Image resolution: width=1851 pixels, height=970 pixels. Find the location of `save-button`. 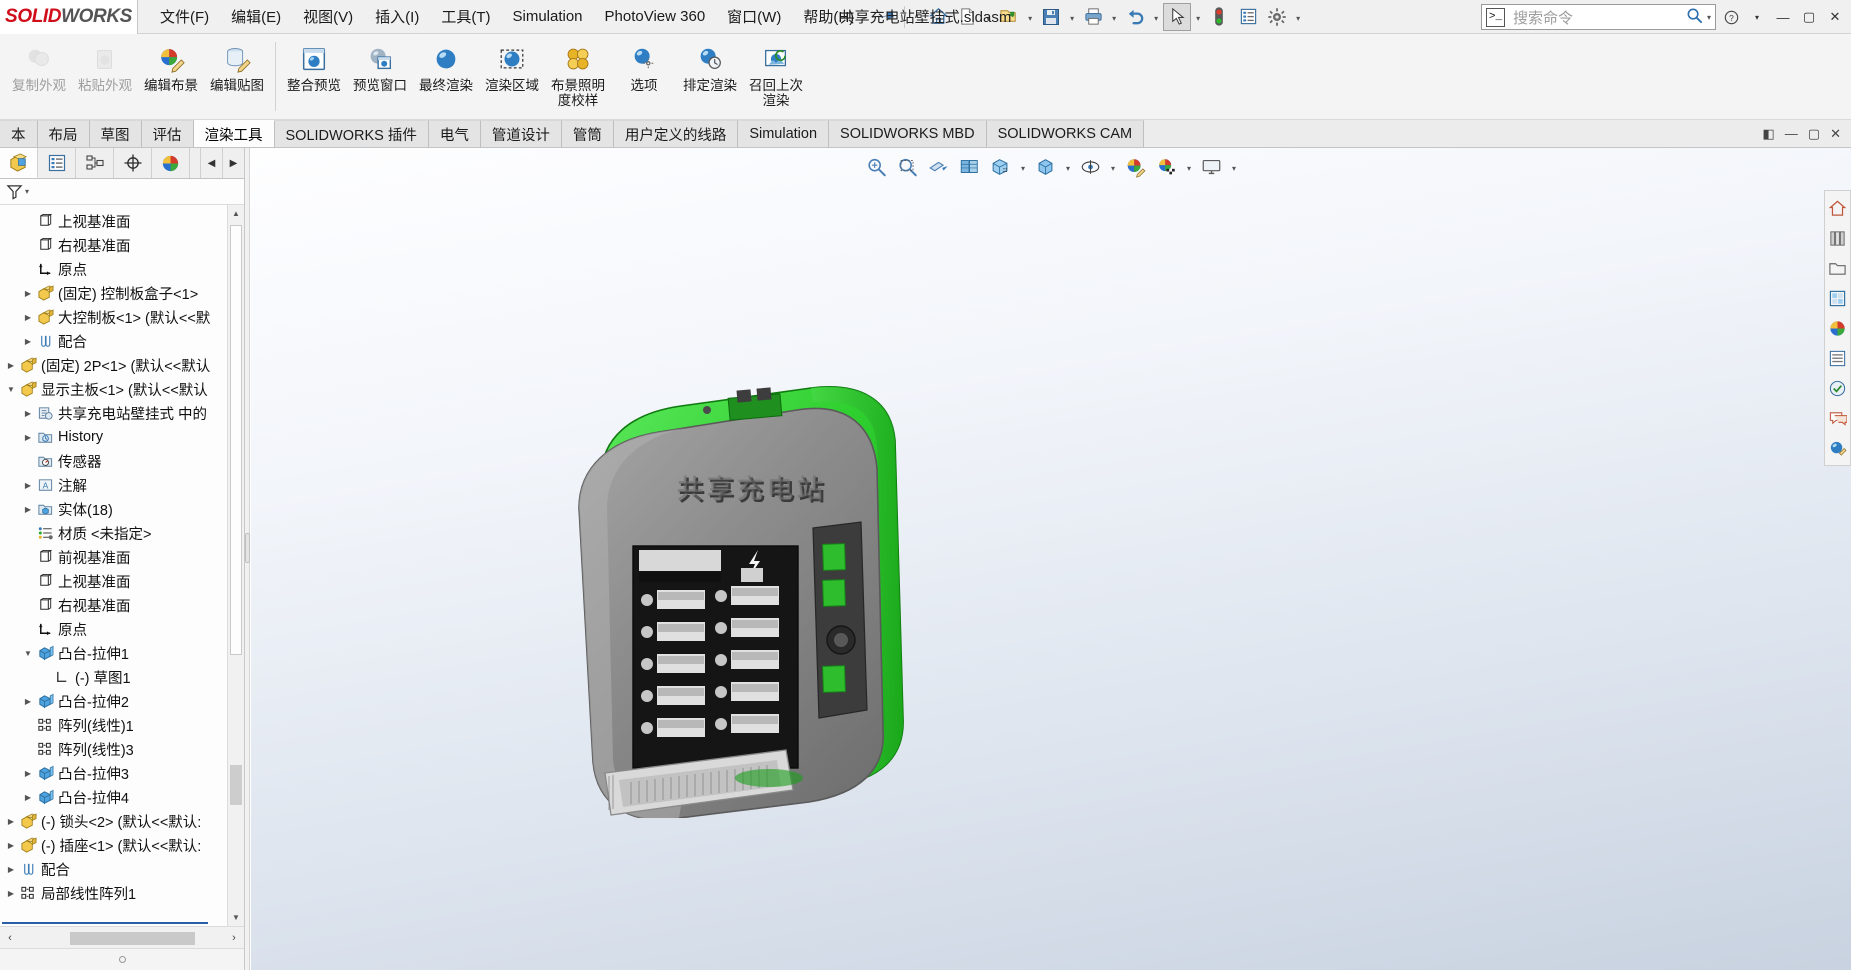

save-button is located at coordinates (1051, 17).